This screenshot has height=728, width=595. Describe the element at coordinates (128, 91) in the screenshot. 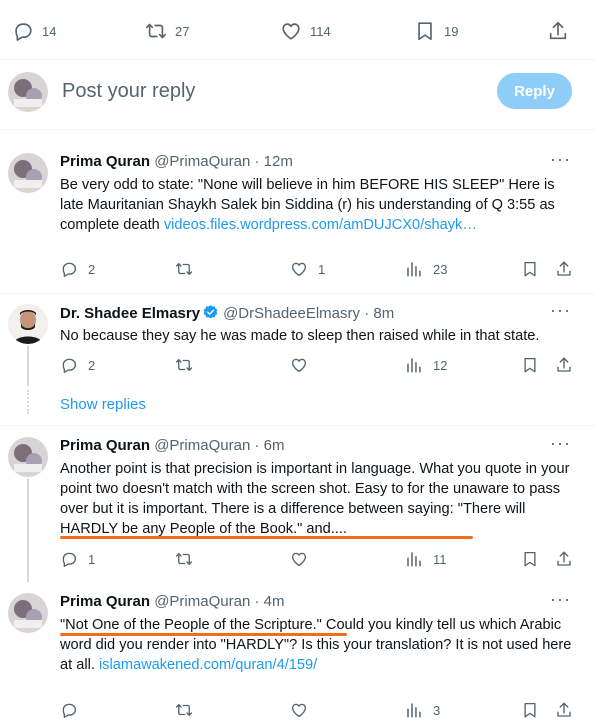

I see `reply-input: Post your reply` at that location.